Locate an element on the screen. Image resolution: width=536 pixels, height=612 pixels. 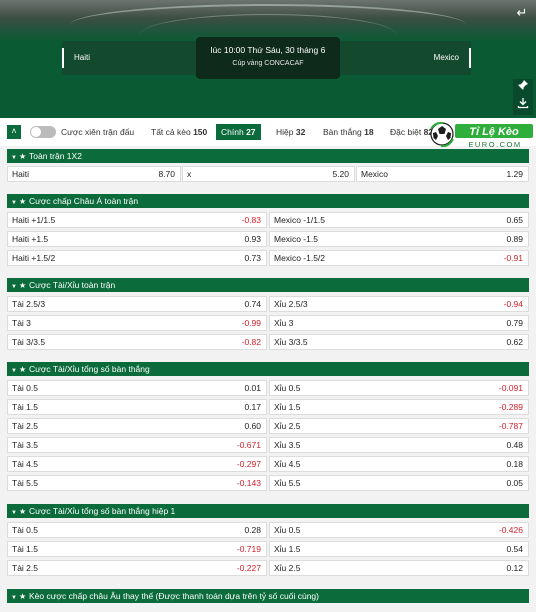
tab-main-label: Chính is located at coordinates (232, 132).